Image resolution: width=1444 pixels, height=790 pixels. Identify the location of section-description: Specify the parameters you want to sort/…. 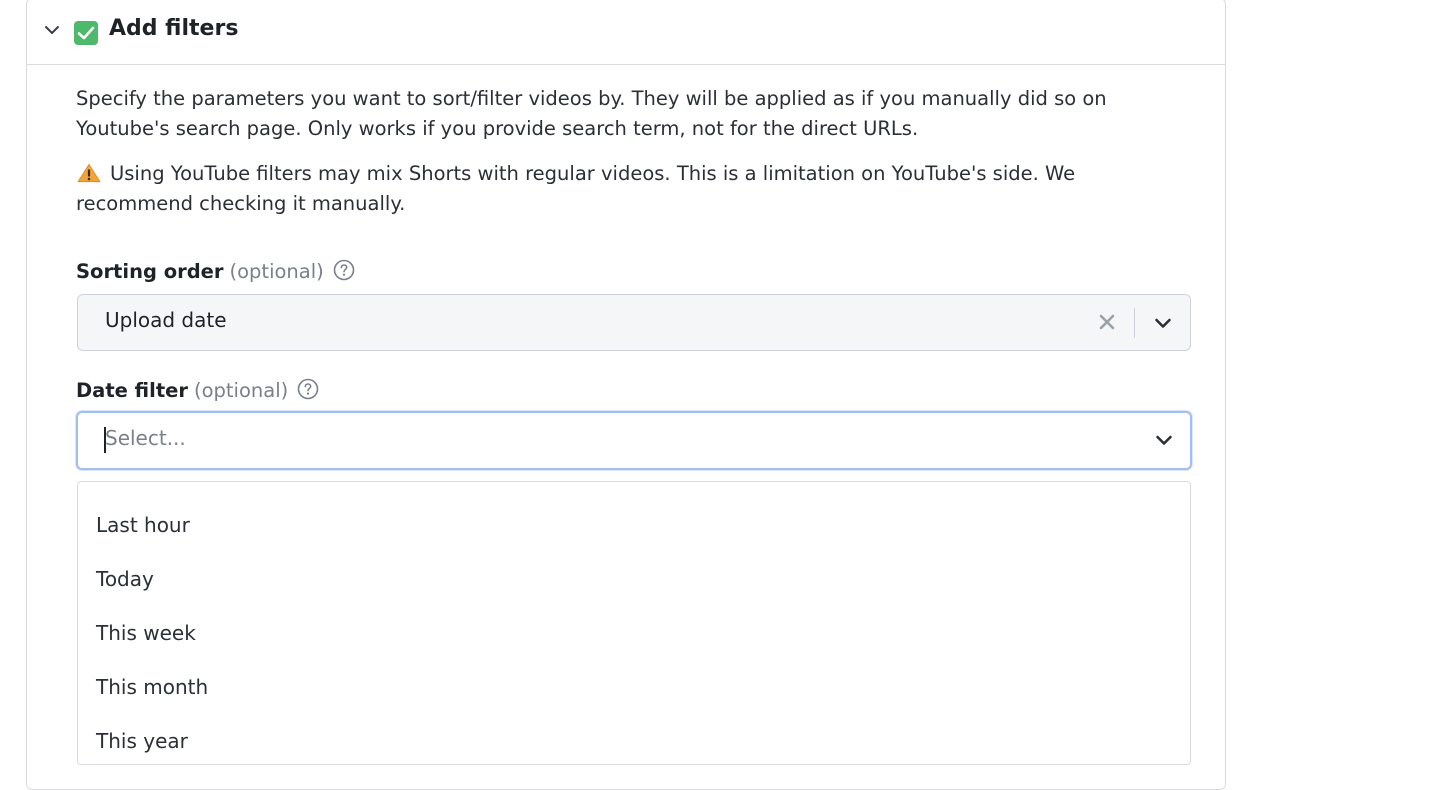
(591, 113).